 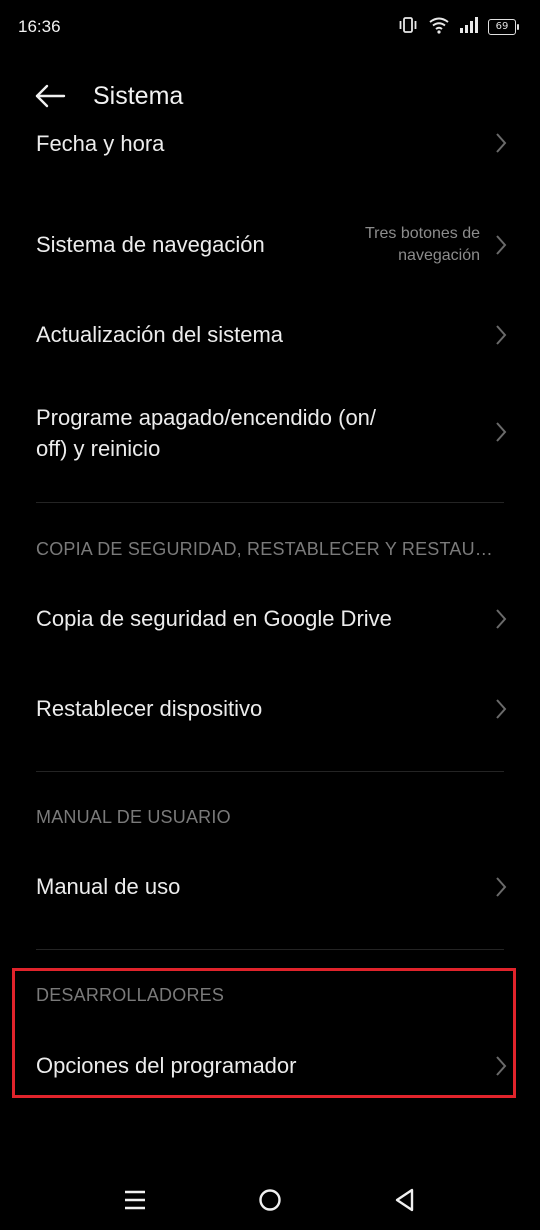 What do you see at coordinates (439, 27) in the screenshot?
I see `wifi-icon` at bounding box center [439, 27].